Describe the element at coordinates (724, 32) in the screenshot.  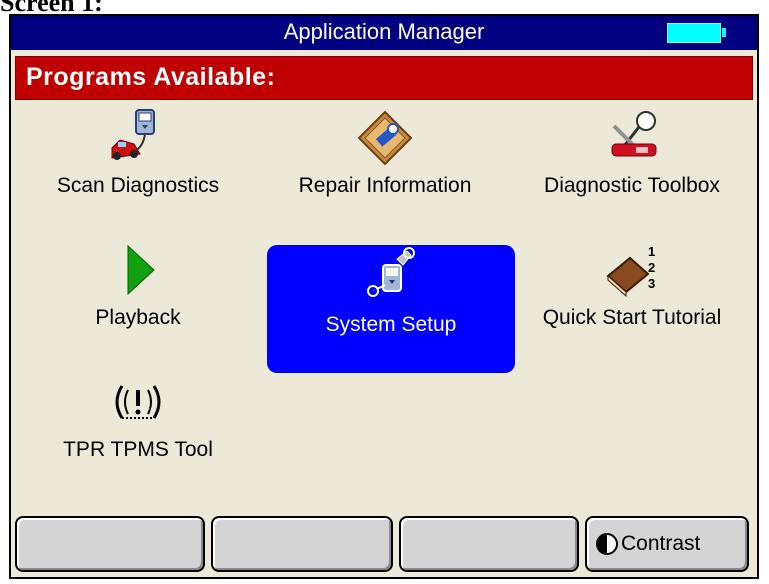
I see `battery-tip` at that location.